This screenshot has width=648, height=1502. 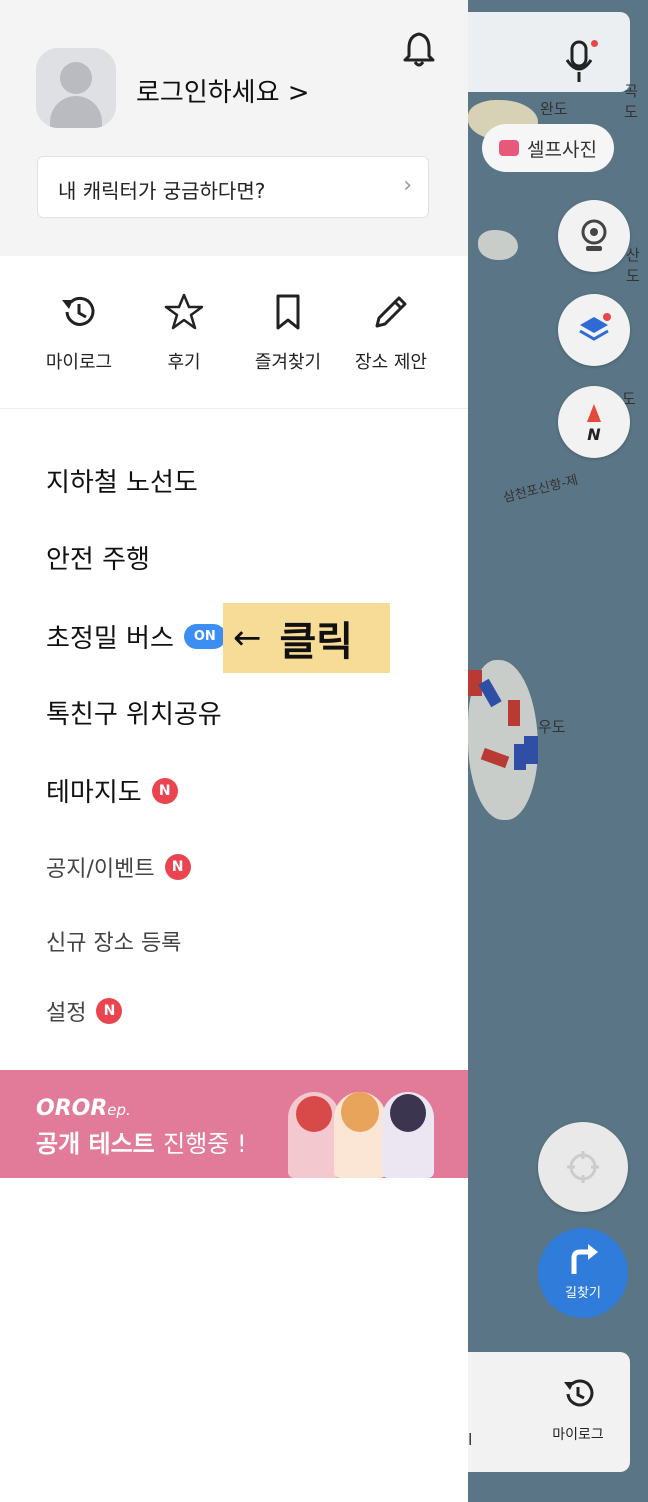 What do you see at coordinates (584, 1259) in the screenshot?
I see `turn-arrow-icon` at bounding box center [584, 1259].